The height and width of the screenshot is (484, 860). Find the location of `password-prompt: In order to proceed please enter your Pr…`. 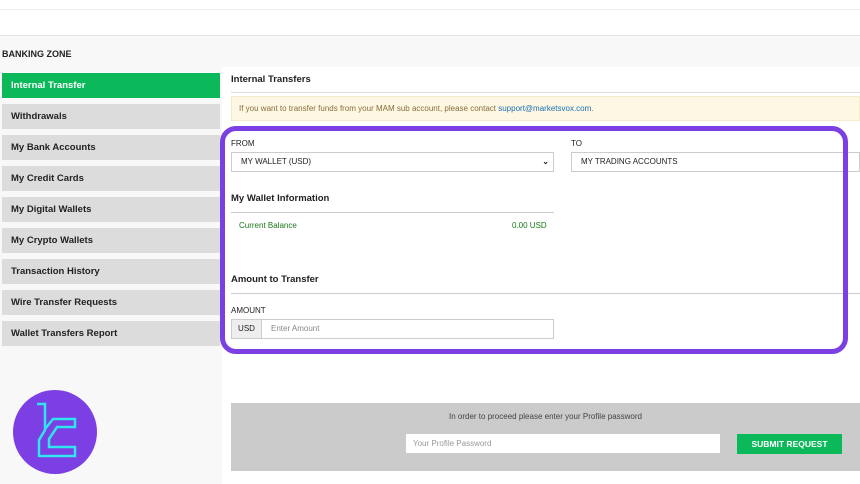

password-prompt: In order to proceed please enter your Pr… is located at coordinates (545, 416).